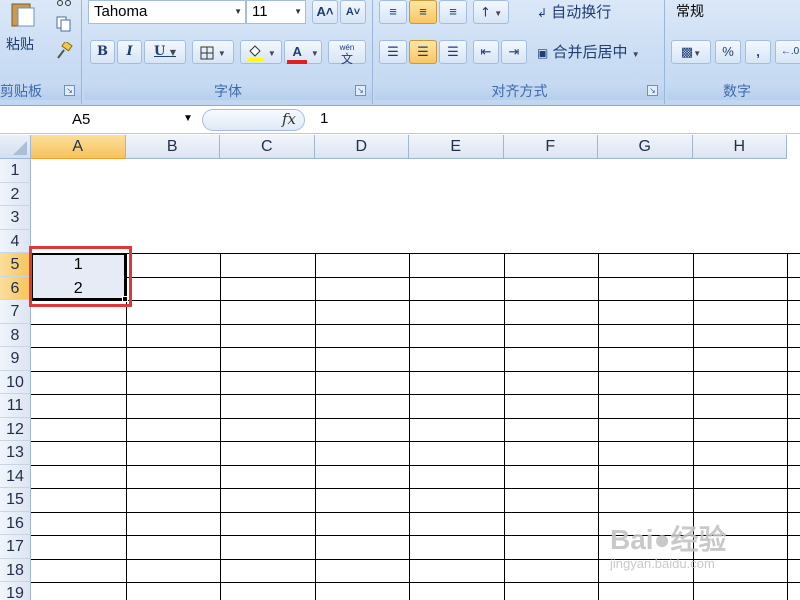 This screenshot has width=800, height=600. What do you see at coordinates (23, 15) in the screenshot?
I see `paste-icon` at bounding box center [23, 15].